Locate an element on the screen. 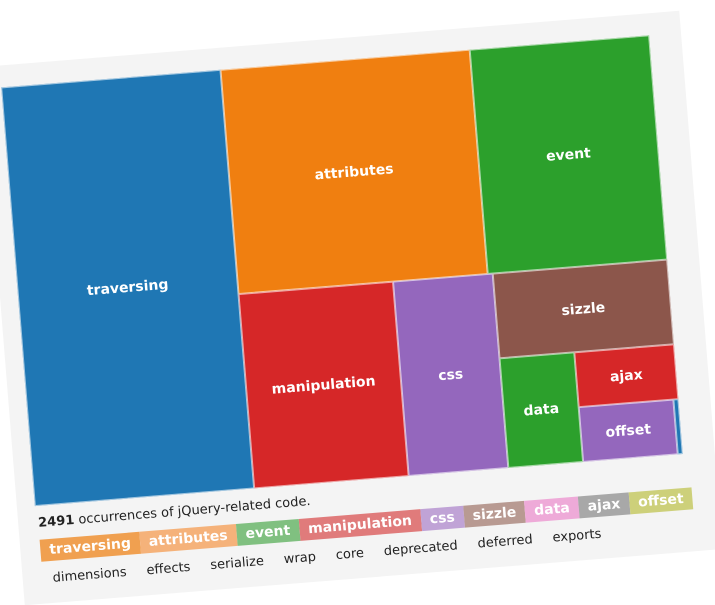 The width and height of the screenshot is (715, 605). treemap-cell-offset: offset is located at coordinates (628, 430).